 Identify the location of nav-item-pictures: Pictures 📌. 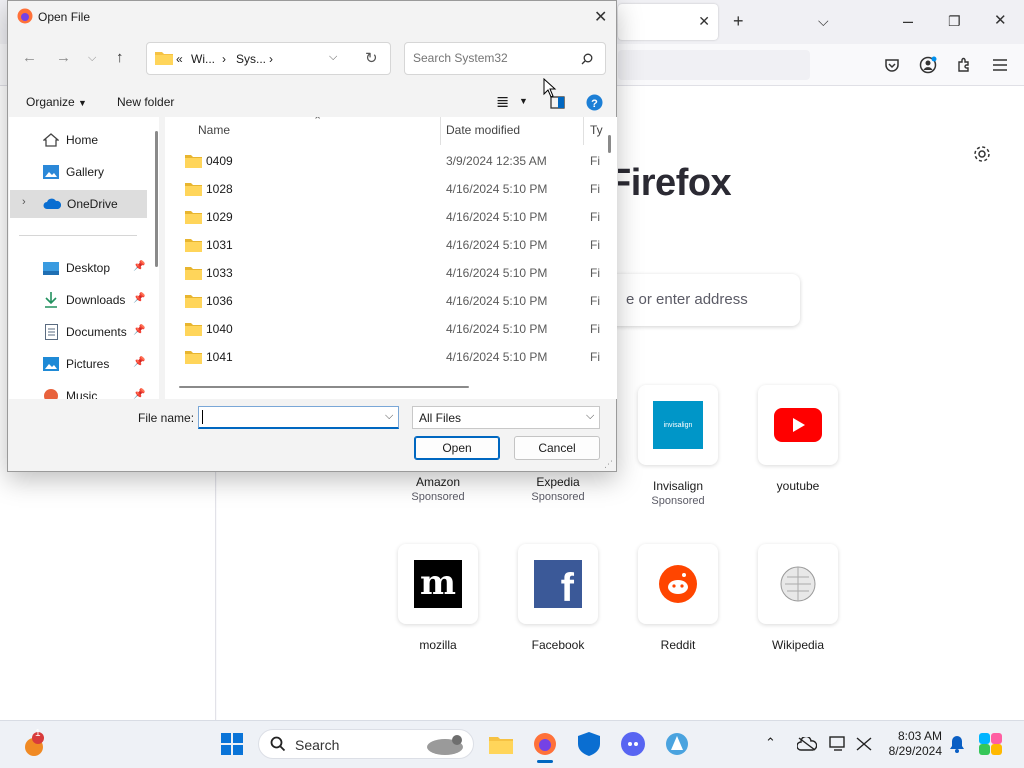
(78, 364).